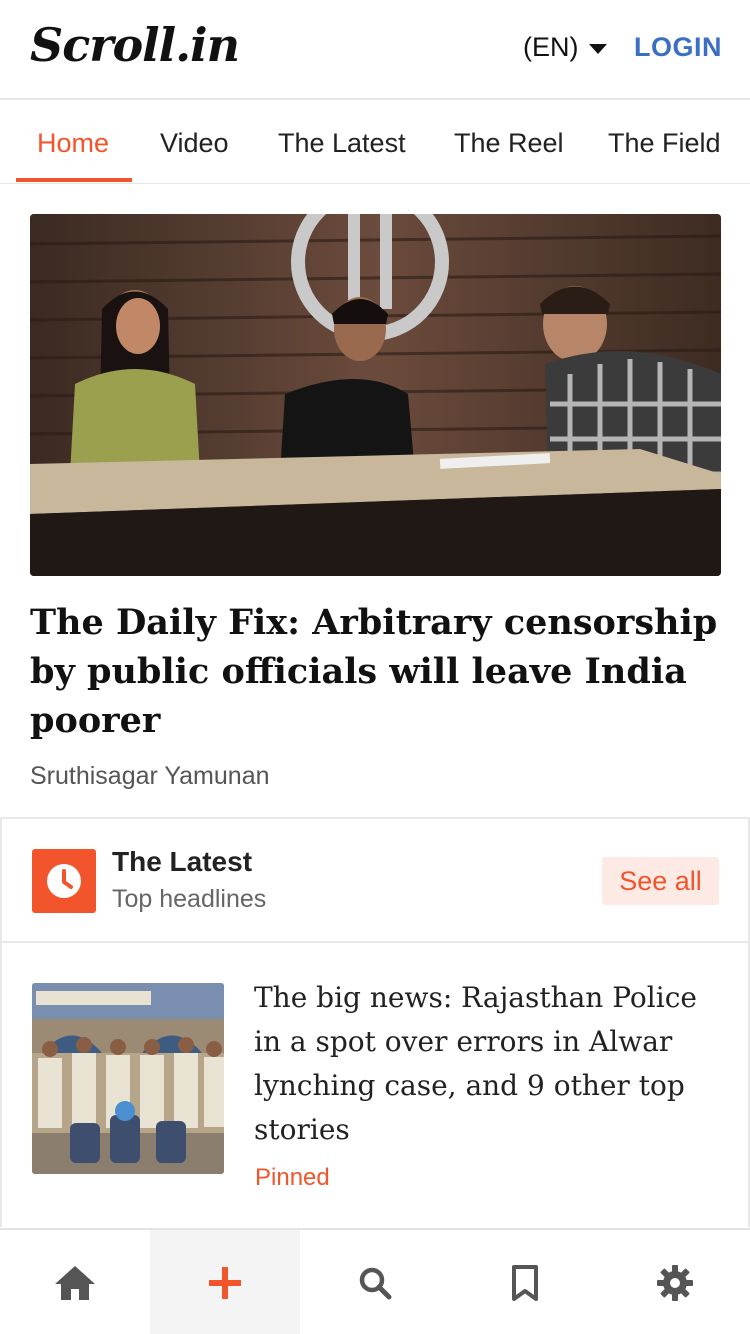 The width and height of the screenshot is (750, 1334). What do you see at coordinates (509, 143) in the screenshot?
I see `tab-the-reel: The Reel` at bounding box center [509, 143].